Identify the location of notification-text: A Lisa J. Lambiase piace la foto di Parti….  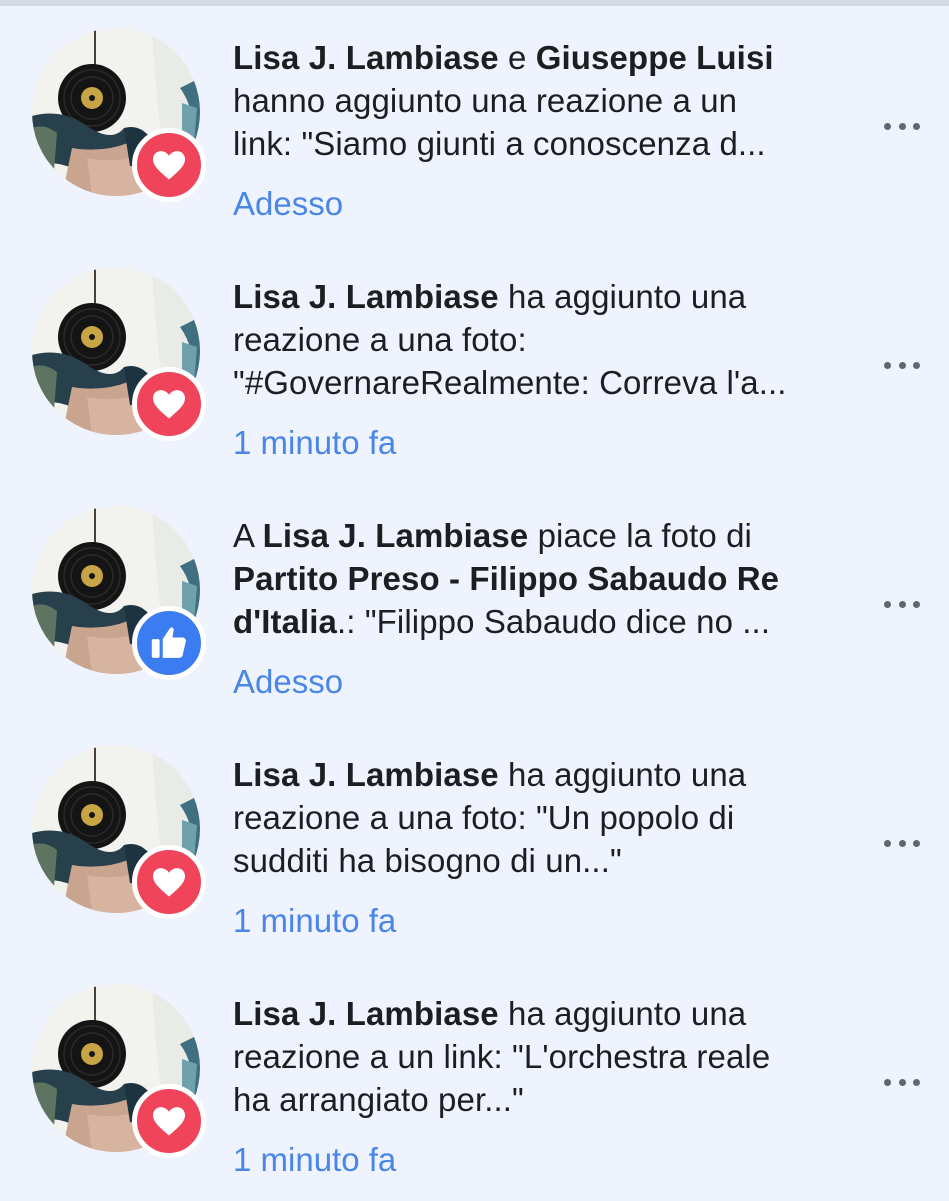
(533, 578).